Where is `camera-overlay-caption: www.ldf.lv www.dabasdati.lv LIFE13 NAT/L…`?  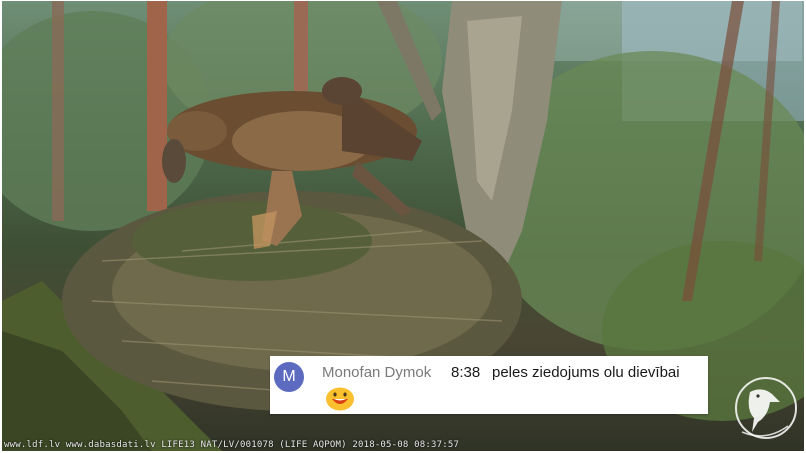 camera-overlay-caption: www.ldf.lv www.dabasdati.lv LIFE13 NAT/L… is located at coordinates (232, 445).